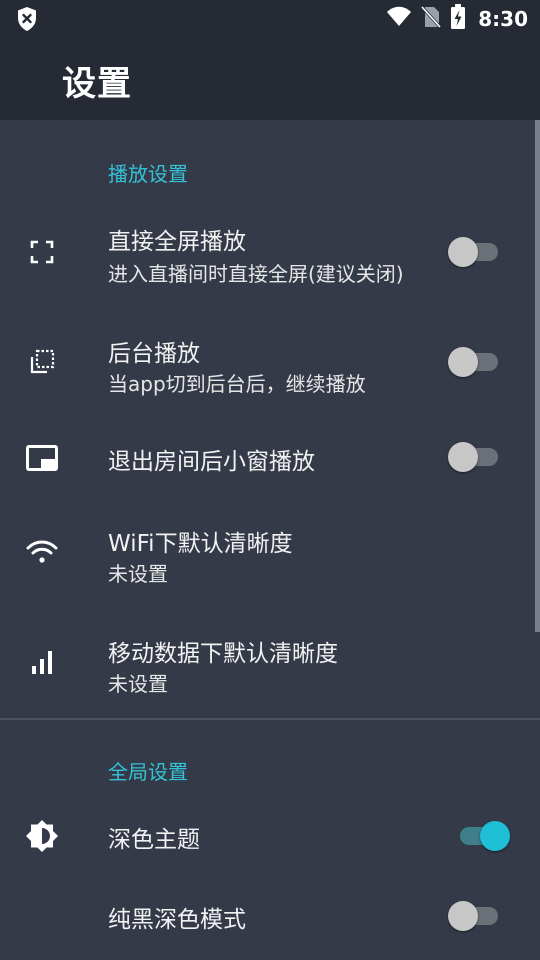 The image size is (540, 960). Describe the element at coordinates (270, 79) in the screenshot. I see `app-bar: 设置` at that location.